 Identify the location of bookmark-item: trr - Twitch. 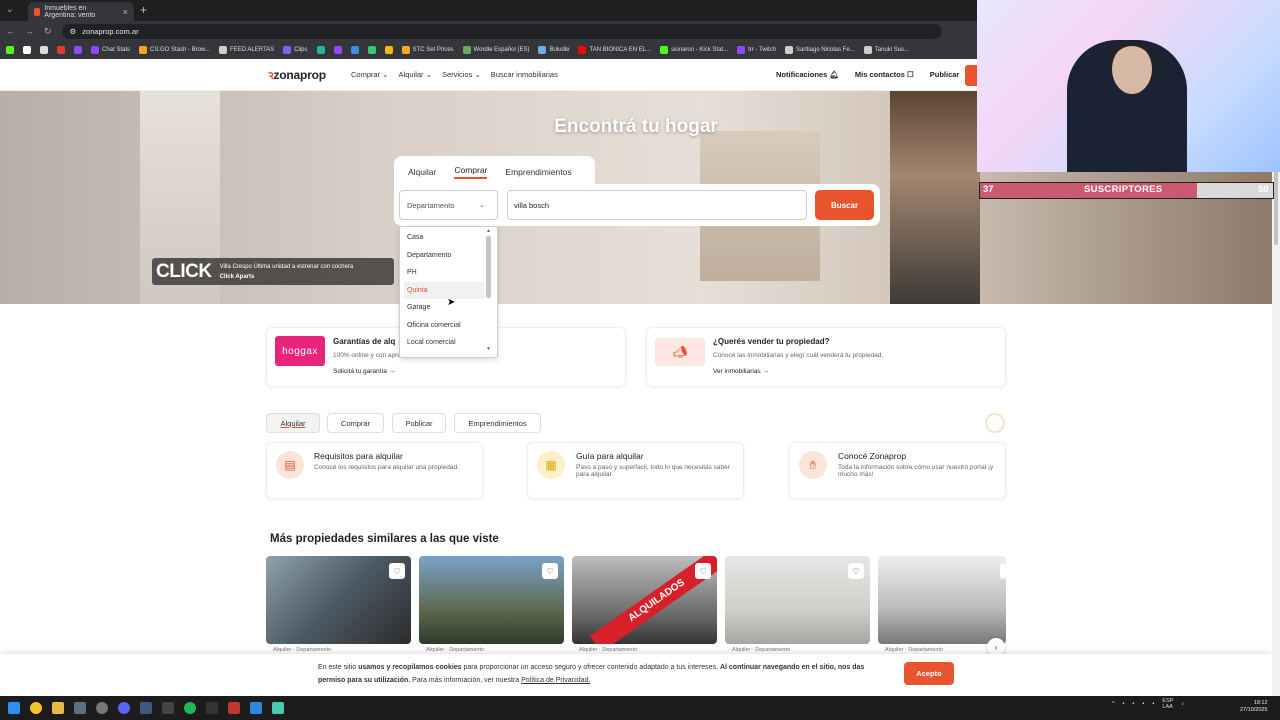
(756, 50).